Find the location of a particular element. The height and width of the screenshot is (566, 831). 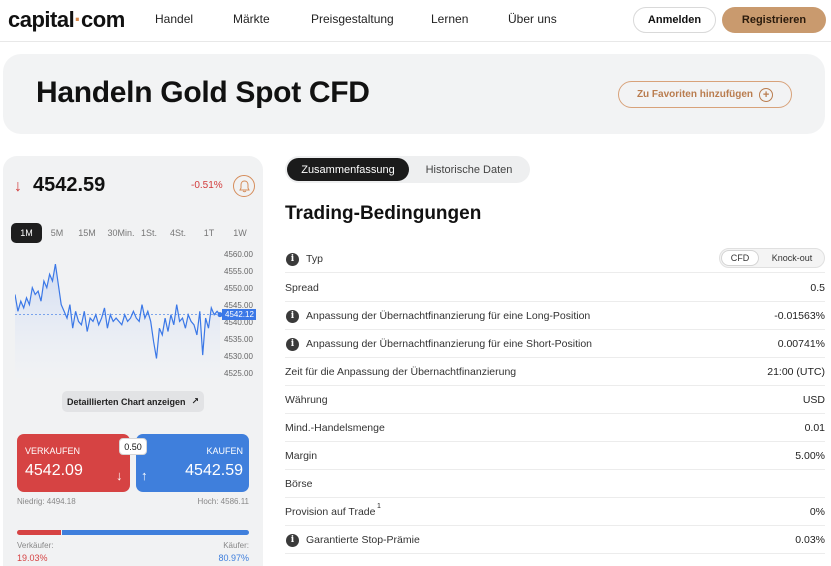

timeframe-1h: 1St. is located at coordinates (149, 233).